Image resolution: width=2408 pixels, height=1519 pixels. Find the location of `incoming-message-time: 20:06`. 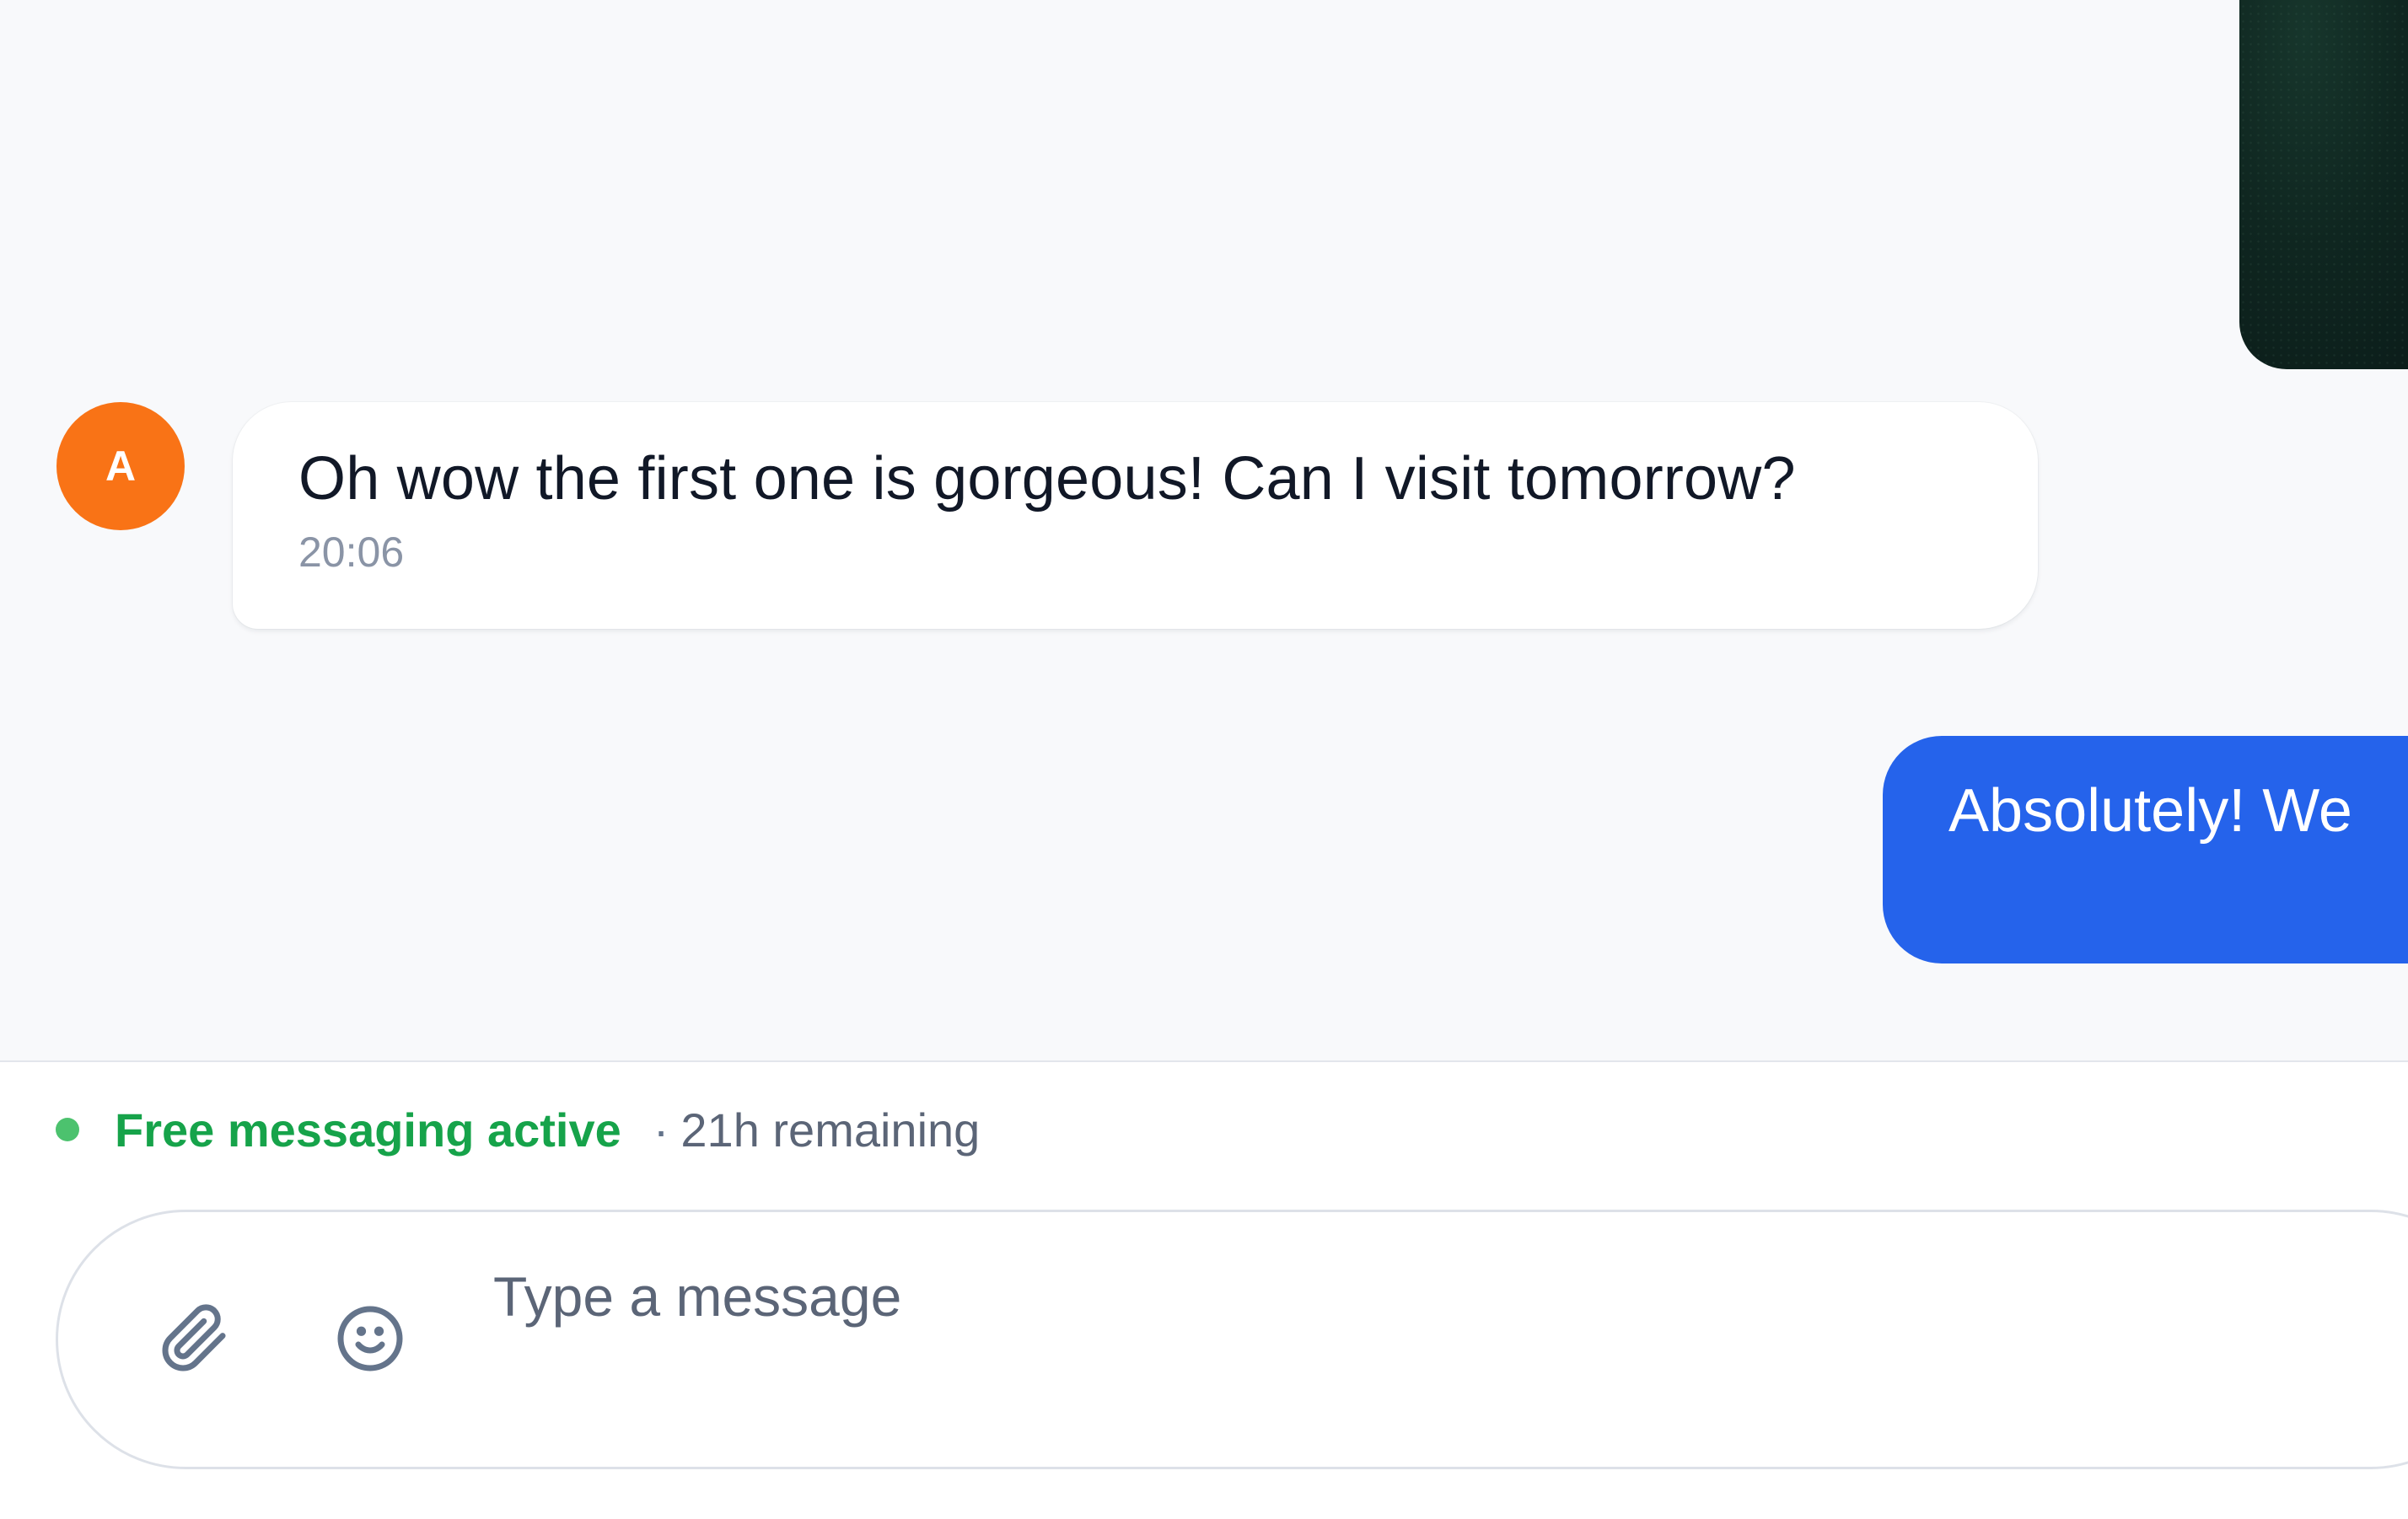

incoming-message-time: 20:06 is located at coordinates (351, 552).